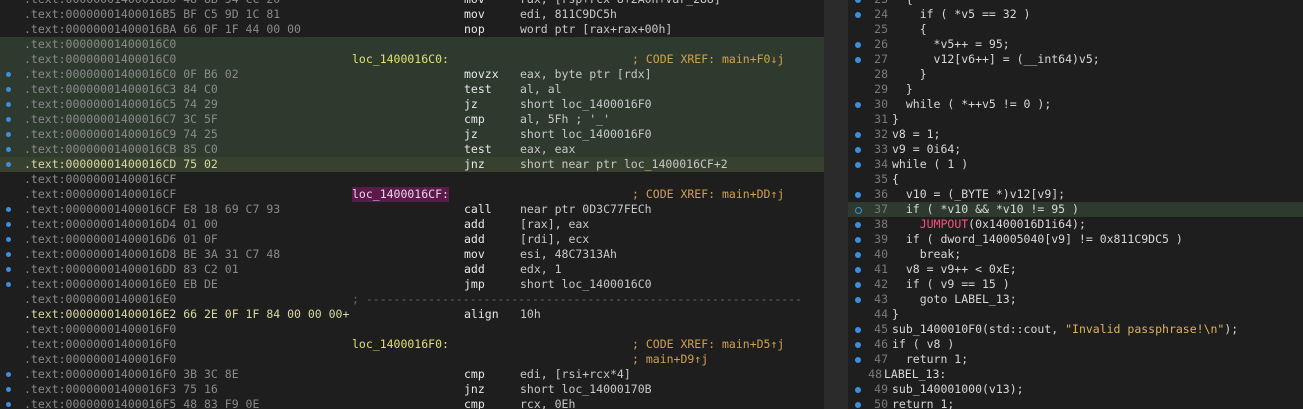  What do you see at coordinates (1075, 389) in the screenshot?
I see `pseudocode-line: 49 sub_140001000(v13);` at bounding box center [1075, 389].